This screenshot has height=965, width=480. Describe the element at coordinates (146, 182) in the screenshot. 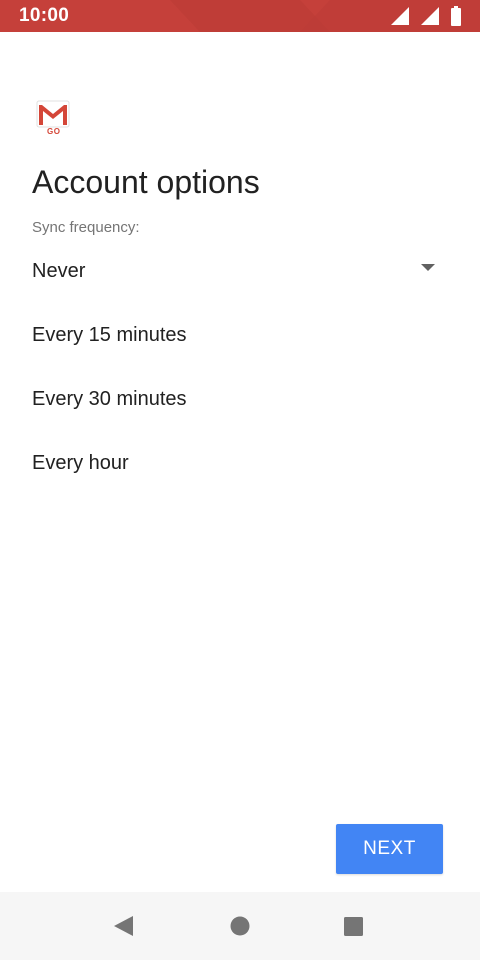

I see `page-title: Account options` at that location.